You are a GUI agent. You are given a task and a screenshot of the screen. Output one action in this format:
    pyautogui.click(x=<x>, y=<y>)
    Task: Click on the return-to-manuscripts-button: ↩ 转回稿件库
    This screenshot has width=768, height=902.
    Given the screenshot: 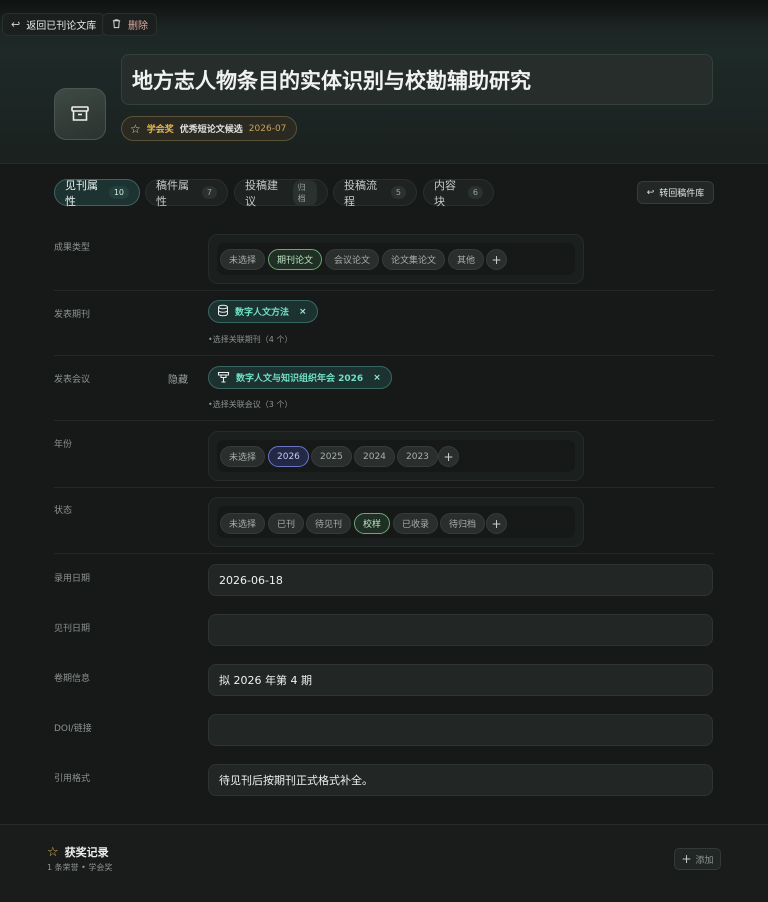 What is the action you would take?
    pyautogui.click(x=675, y=192)
    